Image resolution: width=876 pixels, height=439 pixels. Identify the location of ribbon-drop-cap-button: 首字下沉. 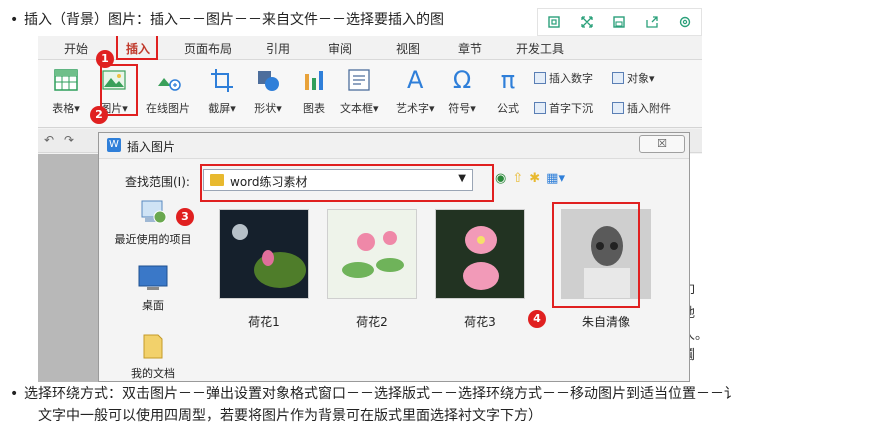
(563, 108).